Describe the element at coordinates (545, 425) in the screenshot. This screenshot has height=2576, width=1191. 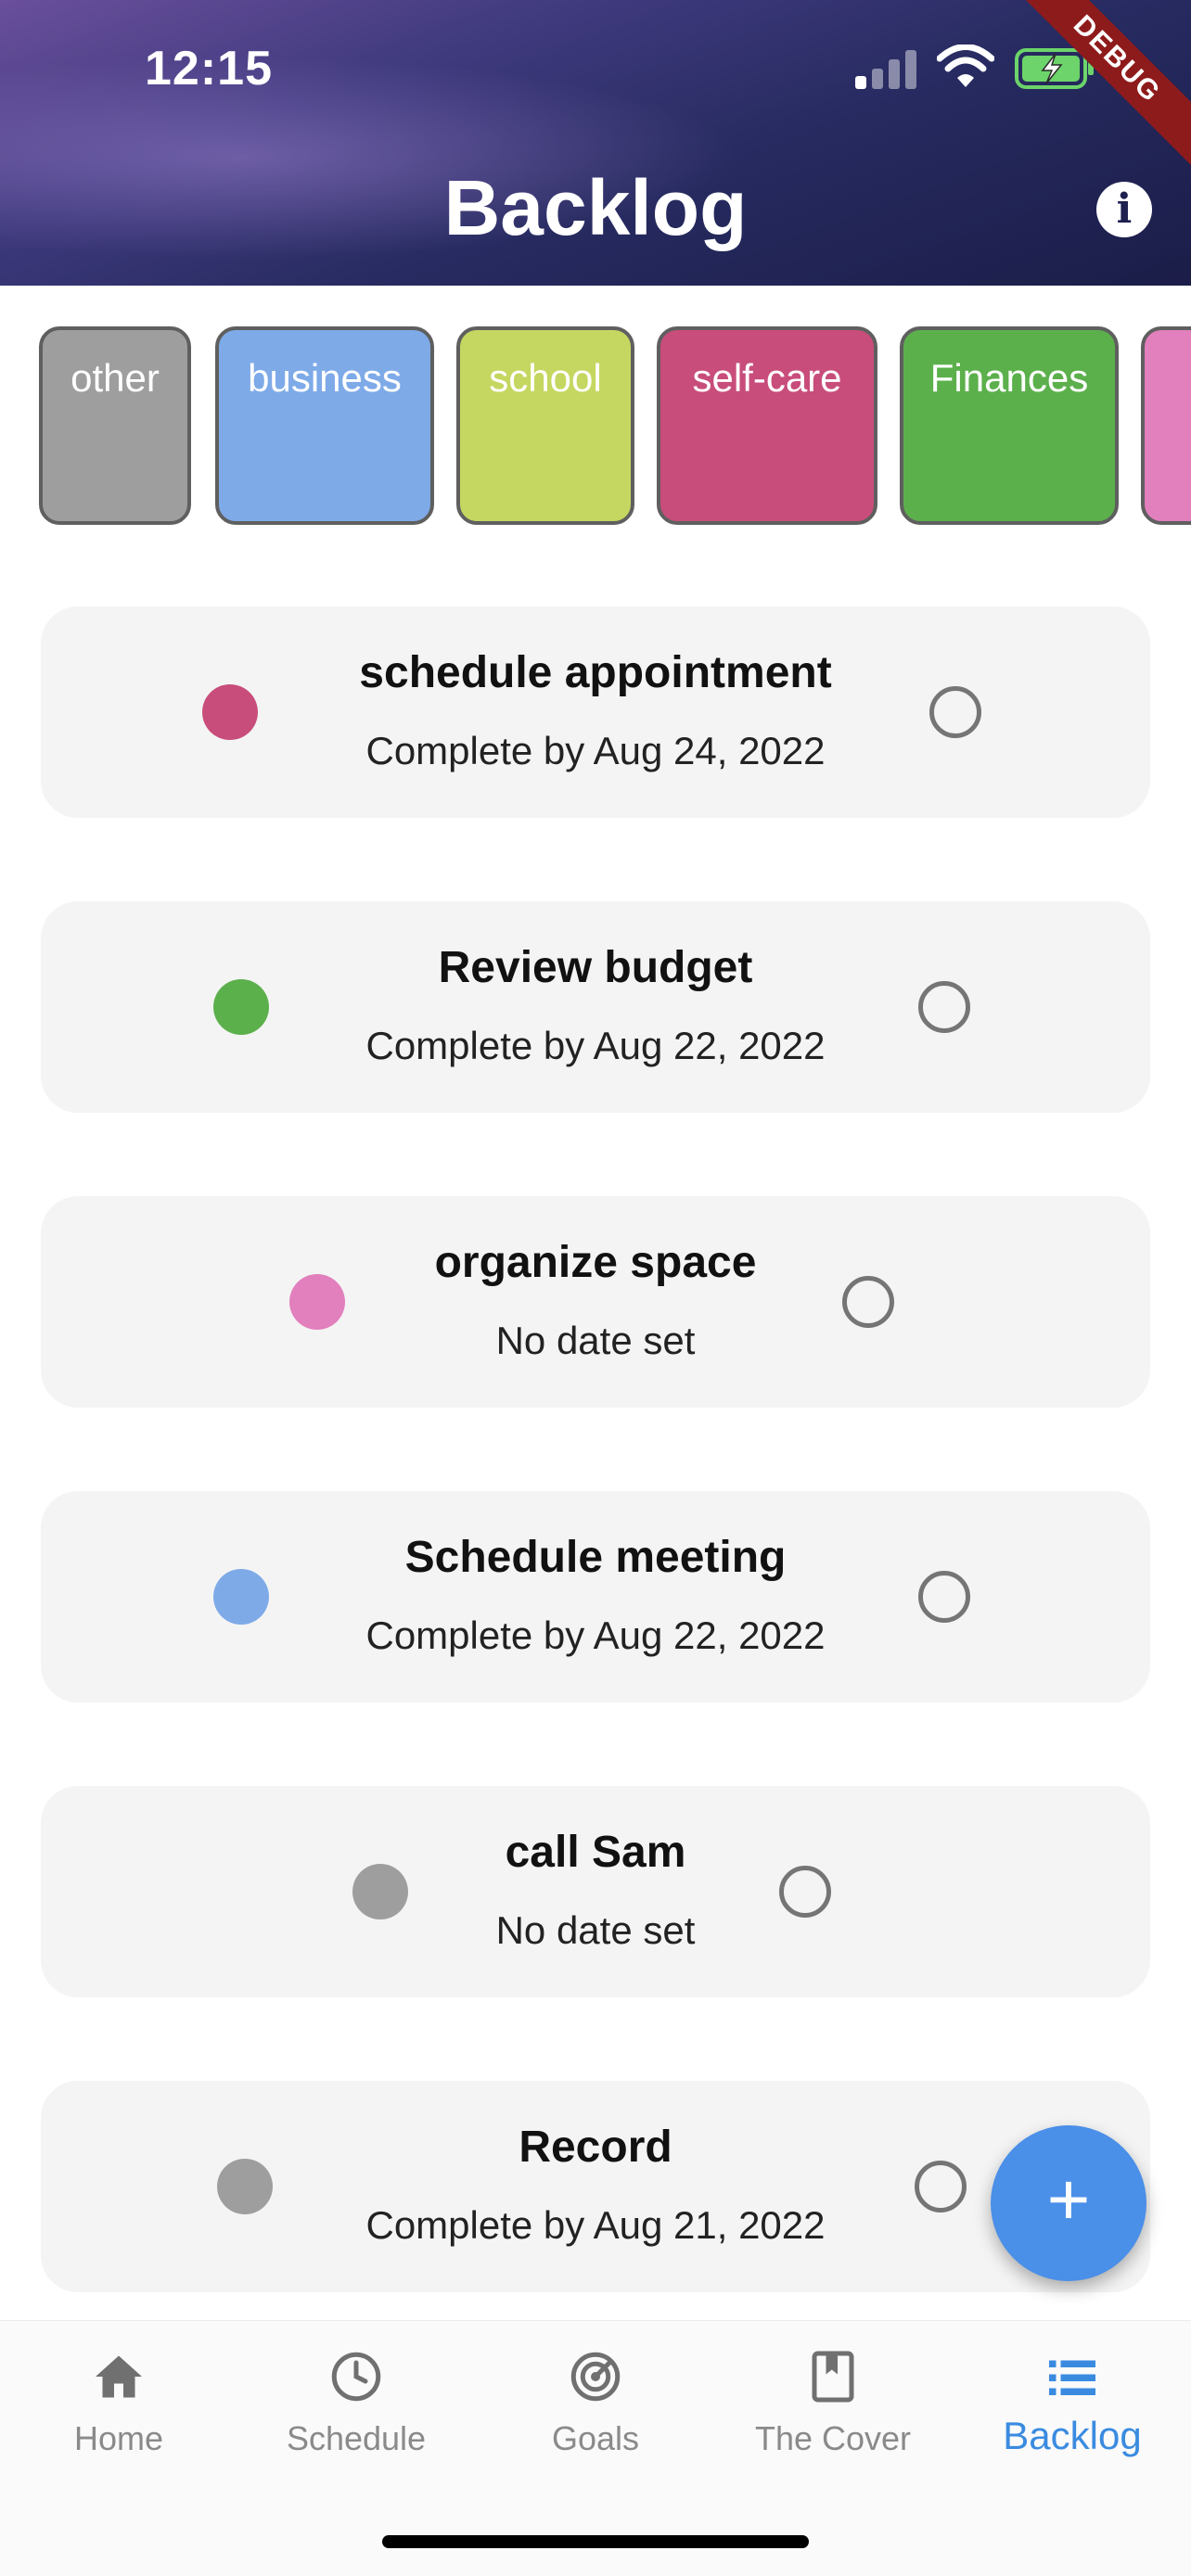
I see `category-chip-school: school` at that location.